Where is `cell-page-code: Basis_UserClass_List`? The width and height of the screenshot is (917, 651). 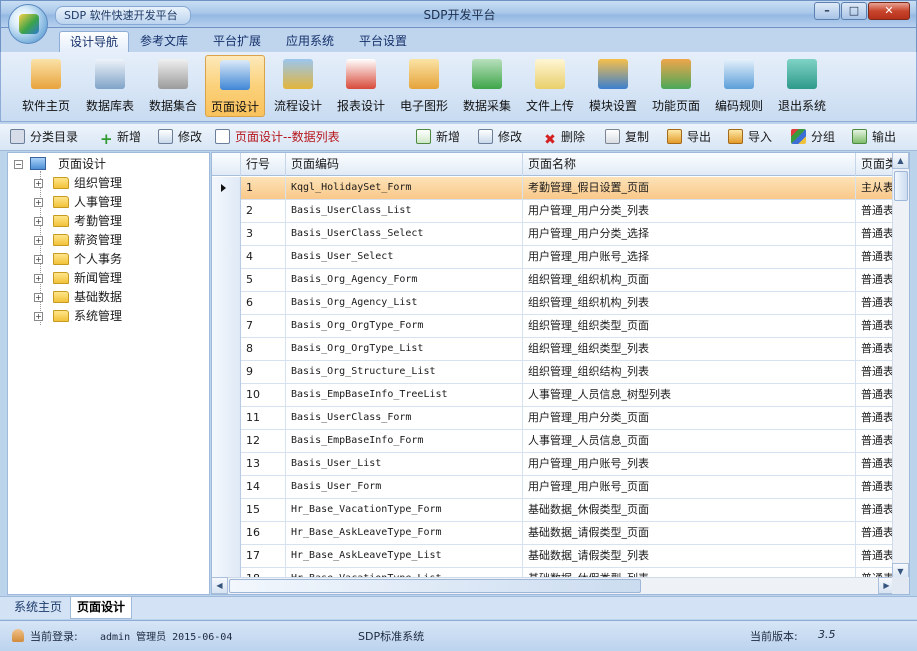
cell-page-code: Basis_UserClass_List is located at coordinates (404, 211).